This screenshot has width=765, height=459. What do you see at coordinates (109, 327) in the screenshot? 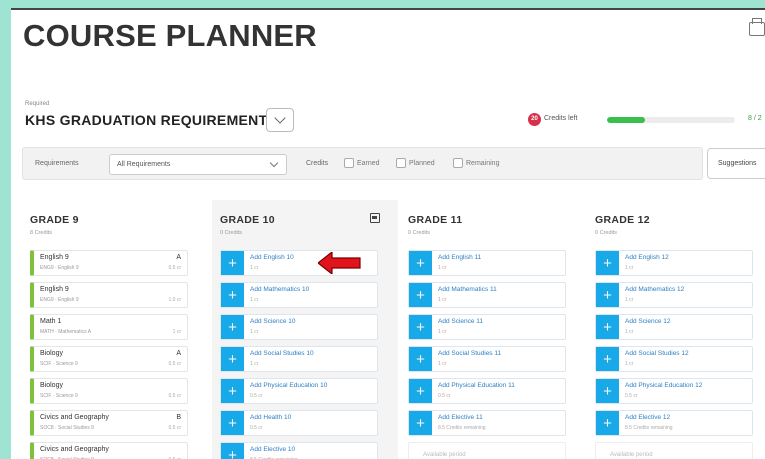
I see `course-card: Math 1 MATH · Mathematics A 1 cr` at bounding box center [109, 327].